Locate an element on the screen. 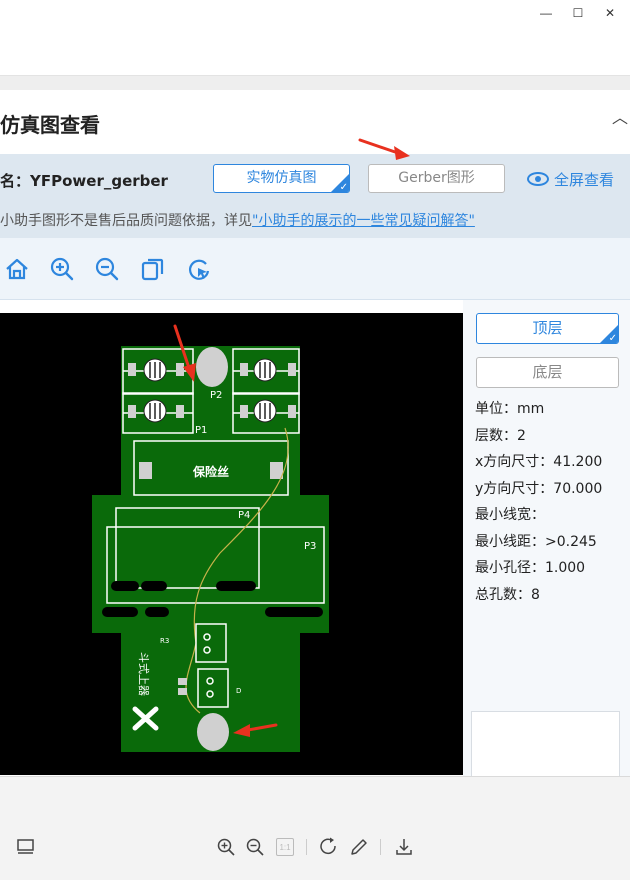 The width and height of the screenshot is (630, 880). annotation-arrow-hole-bottom is located at coordinates (255, 730).